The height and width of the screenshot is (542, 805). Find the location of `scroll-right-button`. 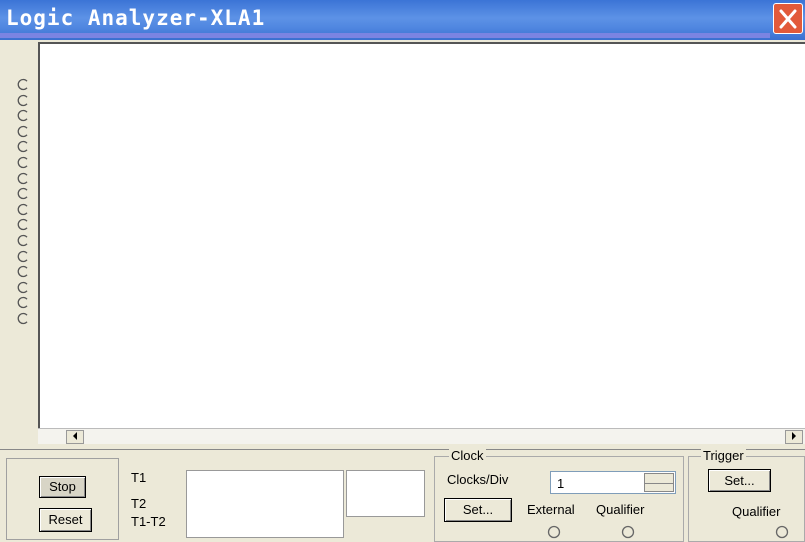

scroll-right-button is located at coordinates (794, 437).